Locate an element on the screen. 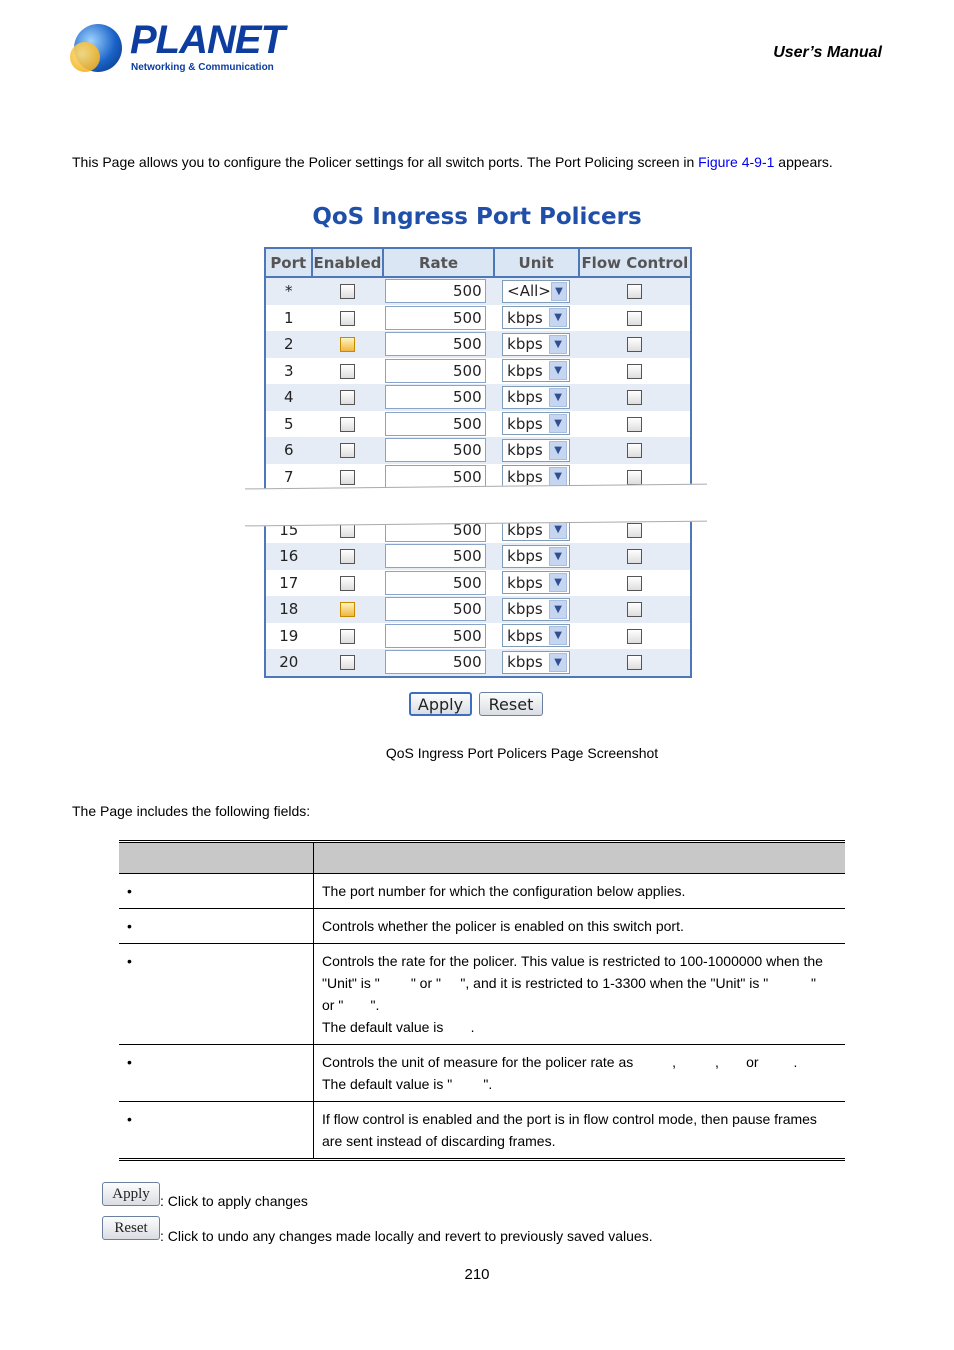 The image size is (954, 1350). port-row: 2 500 kbps ▼ is located at coordinates (478, 344).